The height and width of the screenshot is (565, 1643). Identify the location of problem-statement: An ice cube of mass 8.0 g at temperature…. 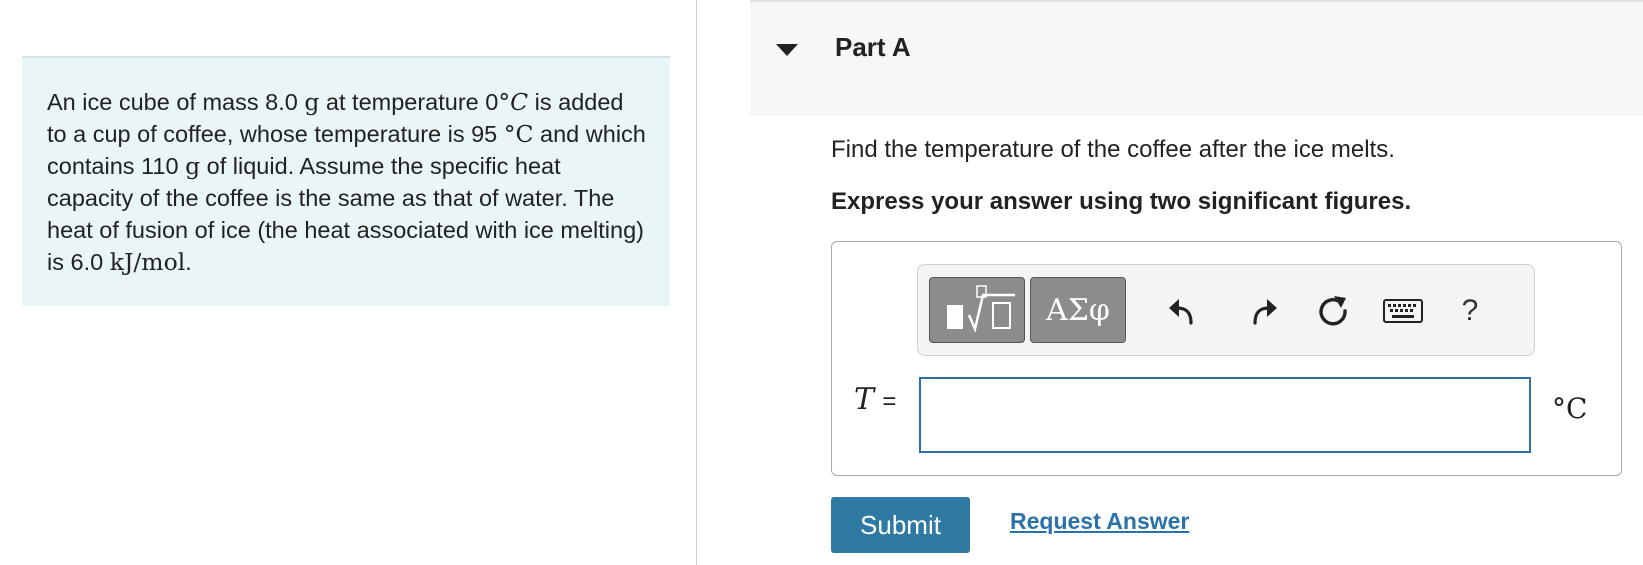
(346, 182).